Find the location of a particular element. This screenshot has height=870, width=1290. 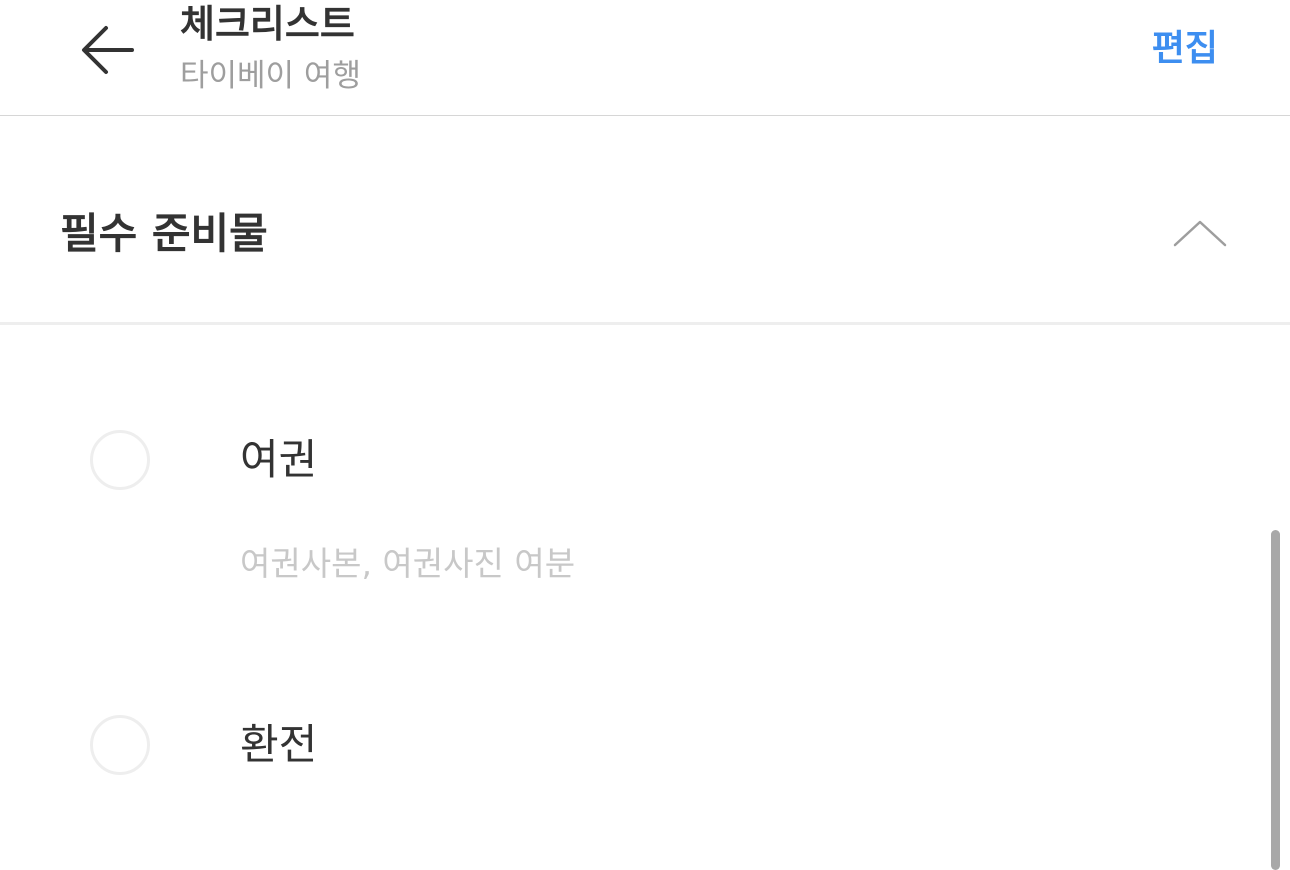

chevron-up-icon is located at coordinates (1200, 233).